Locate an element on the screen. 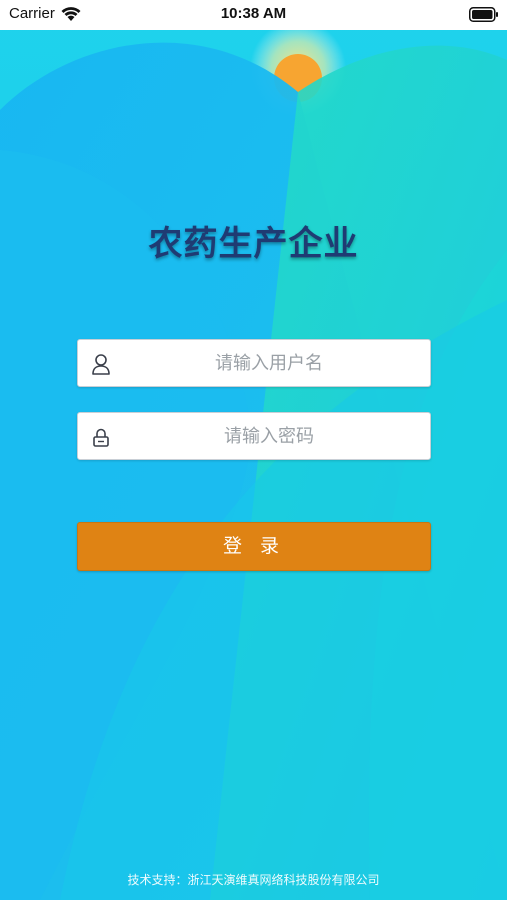 The width and height of the screenshot is (507, 900). footer-support-text: 技术支持：浙江天演维真网络科技股份有限公司 is located at coordinates (253, 880).